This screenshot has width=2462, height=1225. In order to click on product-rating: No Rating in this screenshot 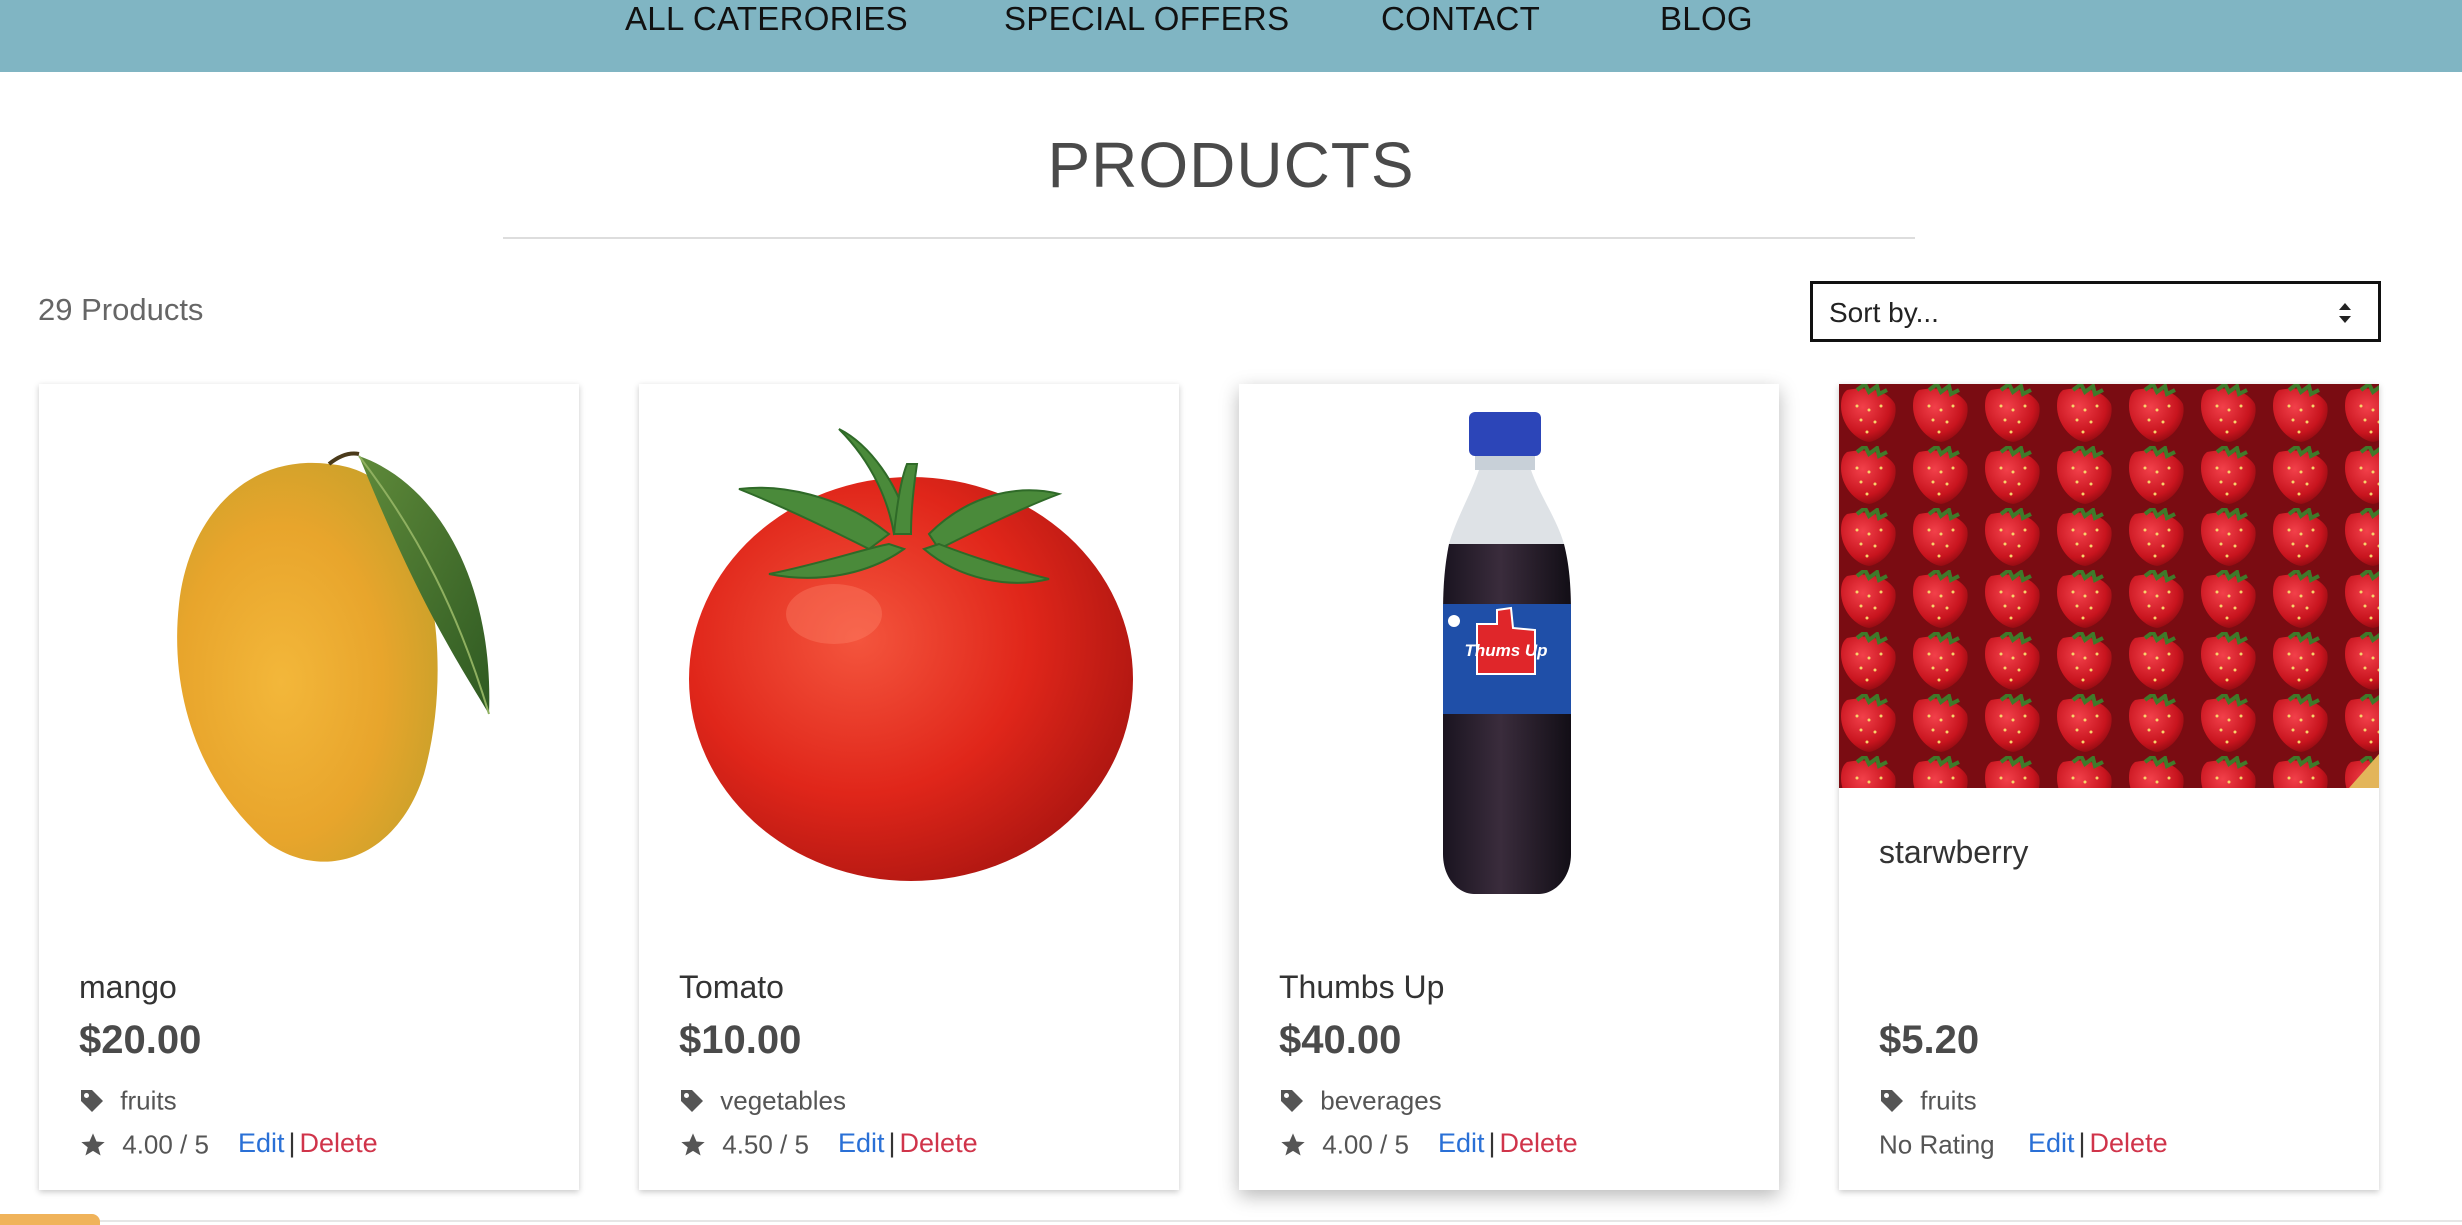, I will do `click(1937, 1144)`.